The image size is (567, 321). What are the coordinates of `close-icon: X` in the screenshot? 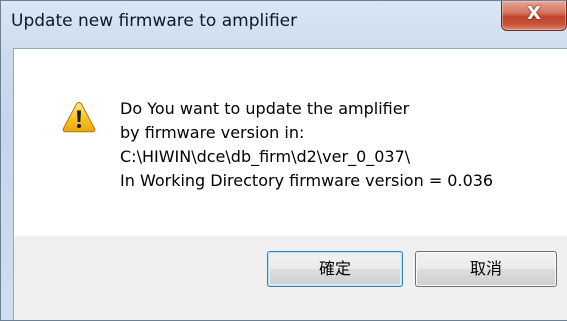 It's located at (534, 13).